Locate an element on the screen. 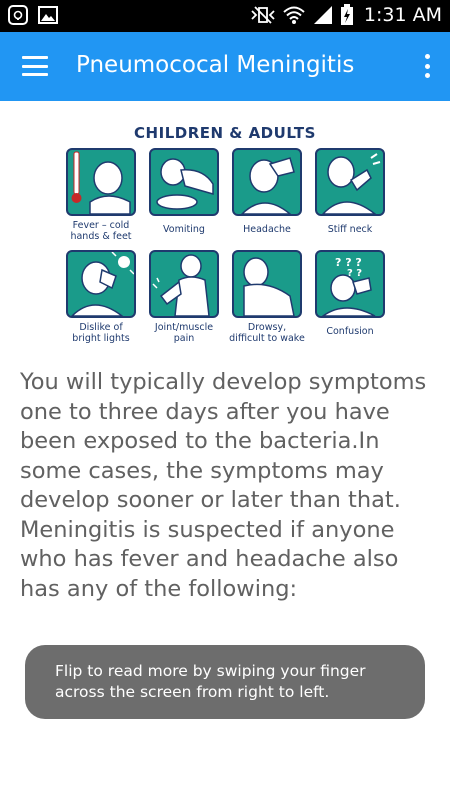 This screenshot has height=800, width=450. status-time: 1:31 AM is located at coordinates (402, 15).